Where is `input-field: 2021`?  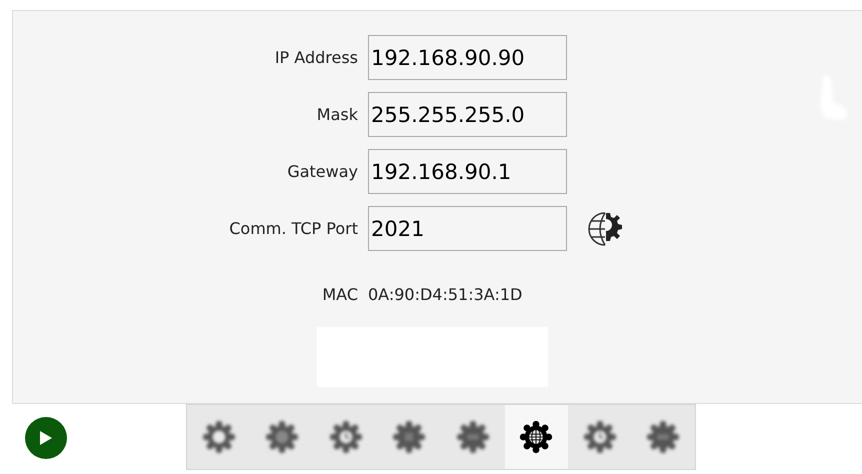
input-field: 2021 is located at coordinates (467, 228).